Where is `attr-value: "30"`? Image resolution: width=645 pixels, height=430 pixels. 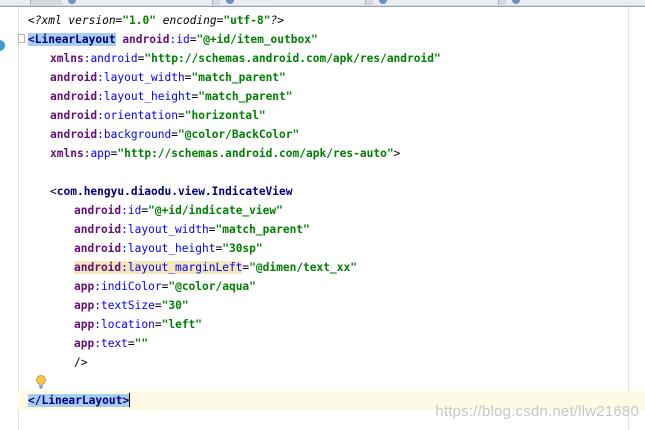
attr-value: "30" is located at coordinates (175, 305).